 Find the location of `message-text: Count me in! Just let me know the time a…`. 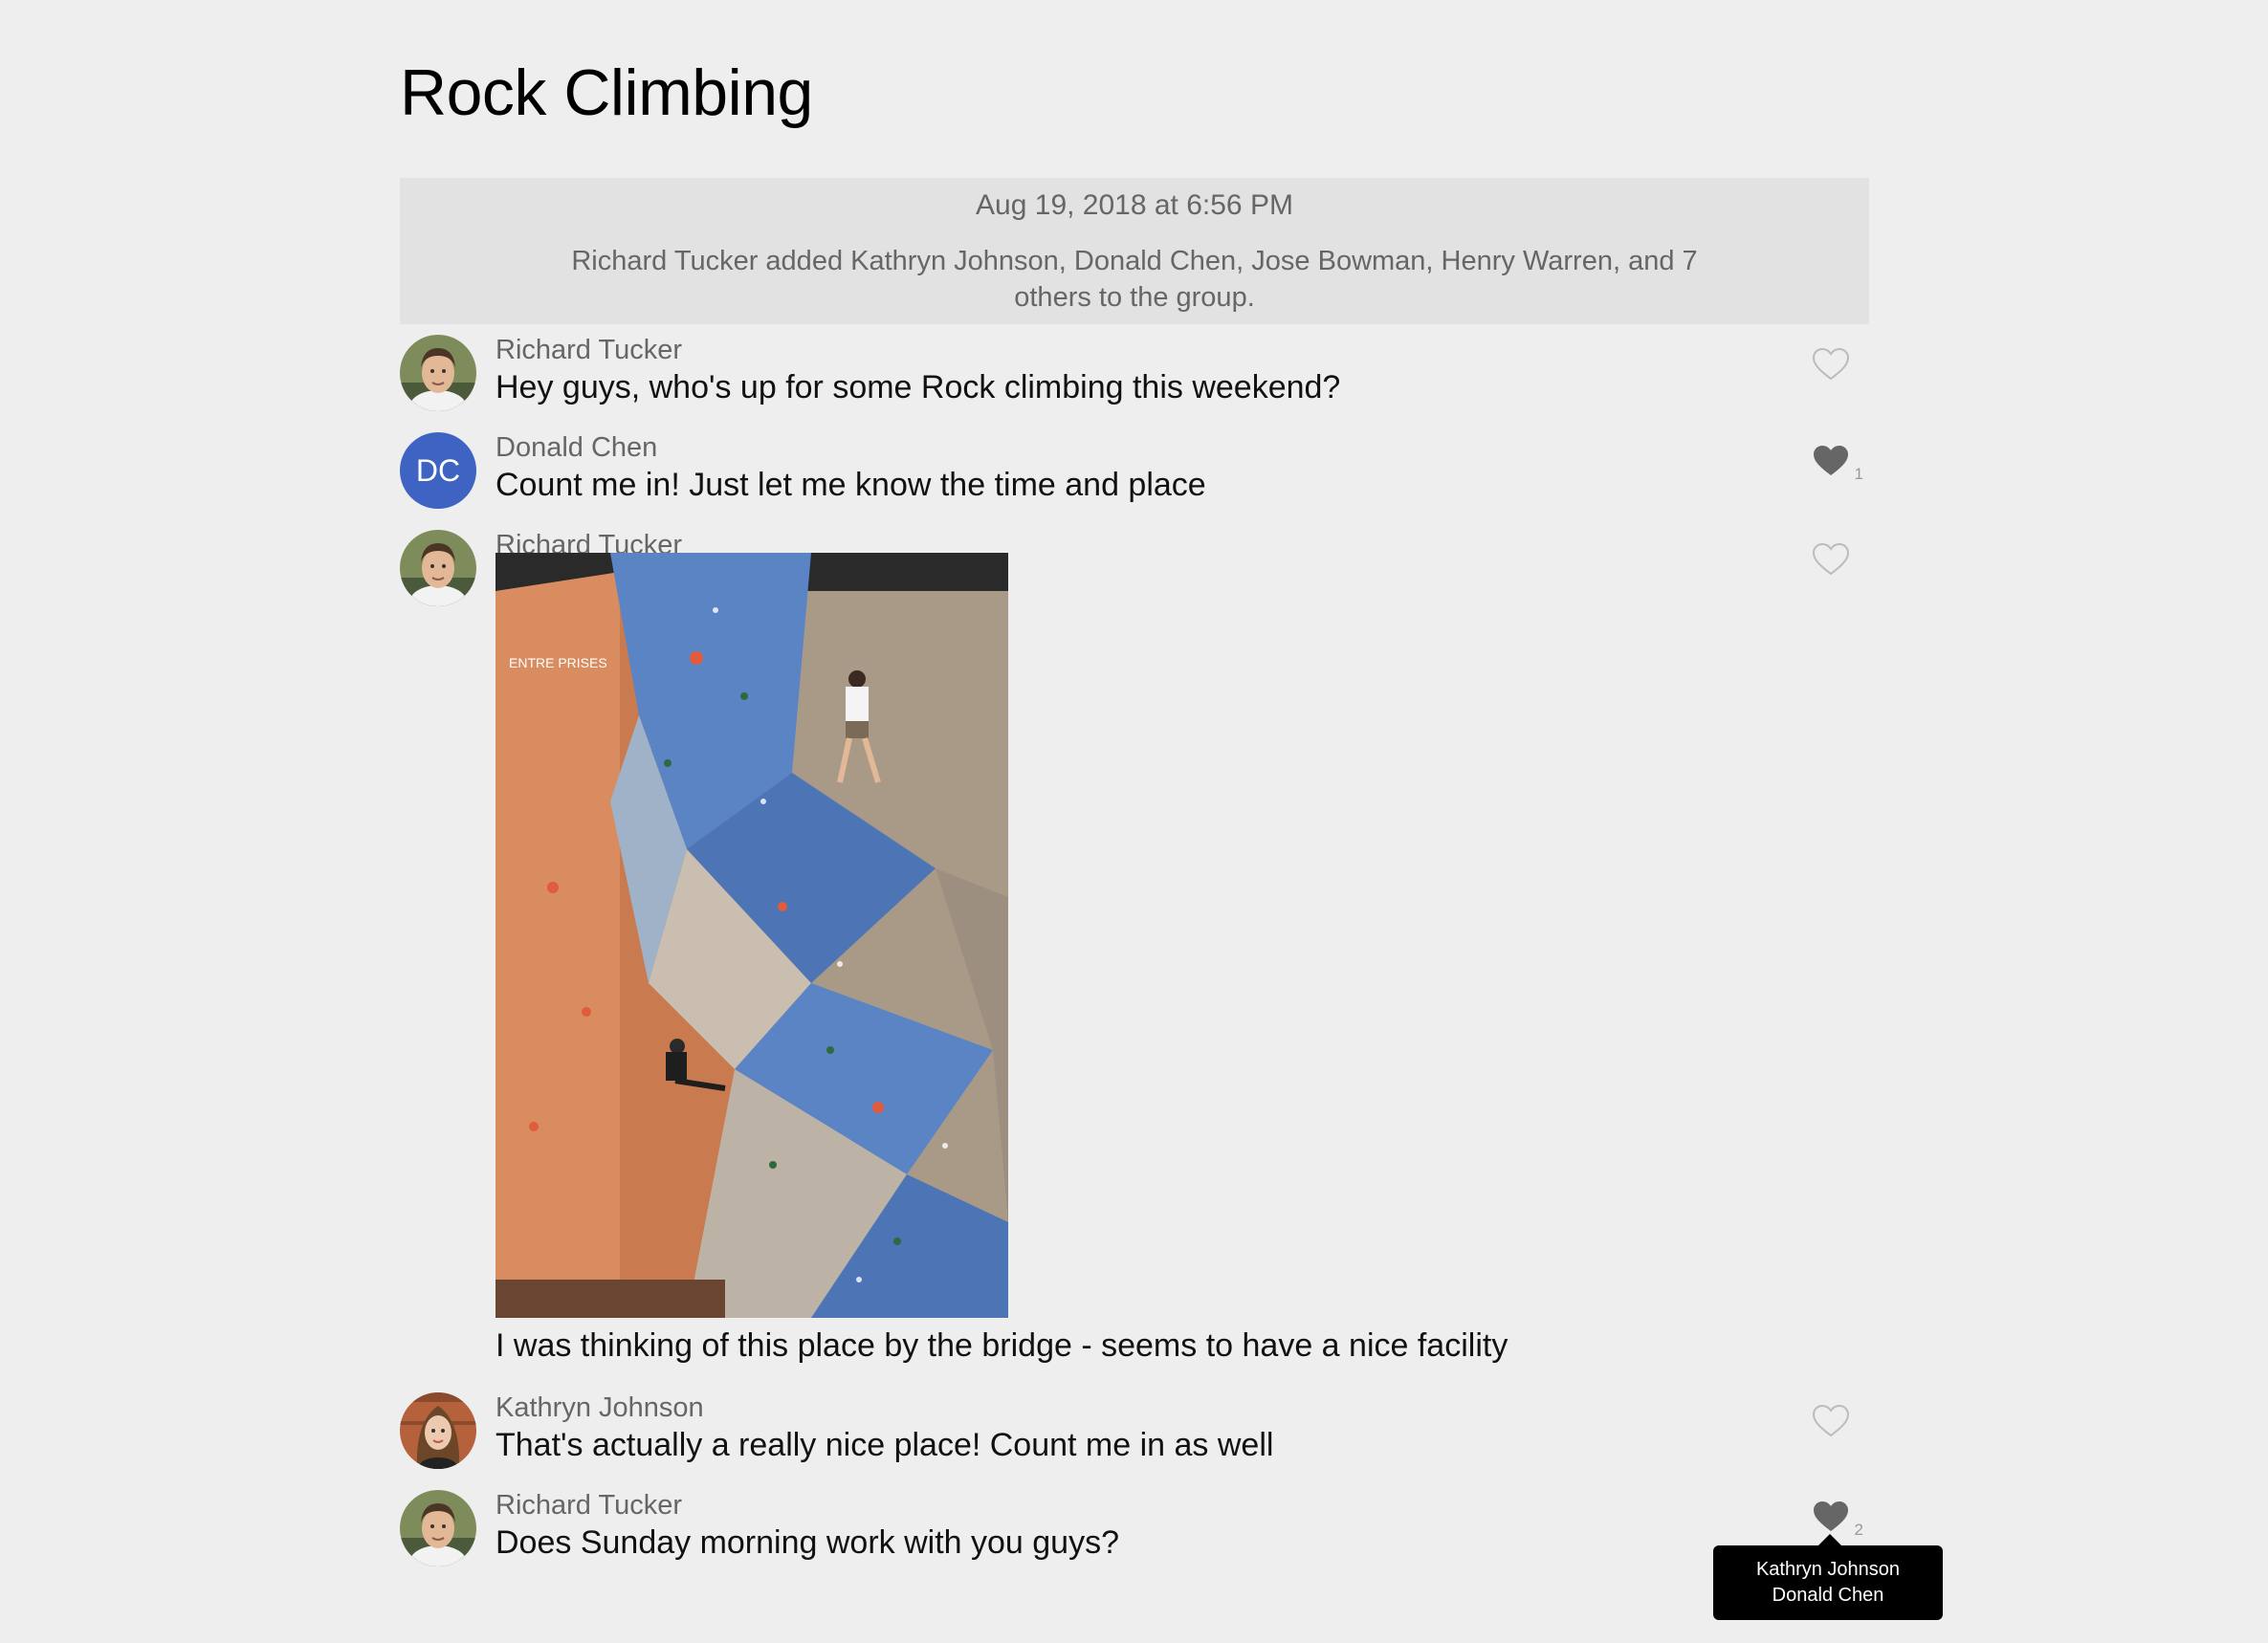

message-text: Count me in! Just let me know the time a… is located at coordinates (850, 485).